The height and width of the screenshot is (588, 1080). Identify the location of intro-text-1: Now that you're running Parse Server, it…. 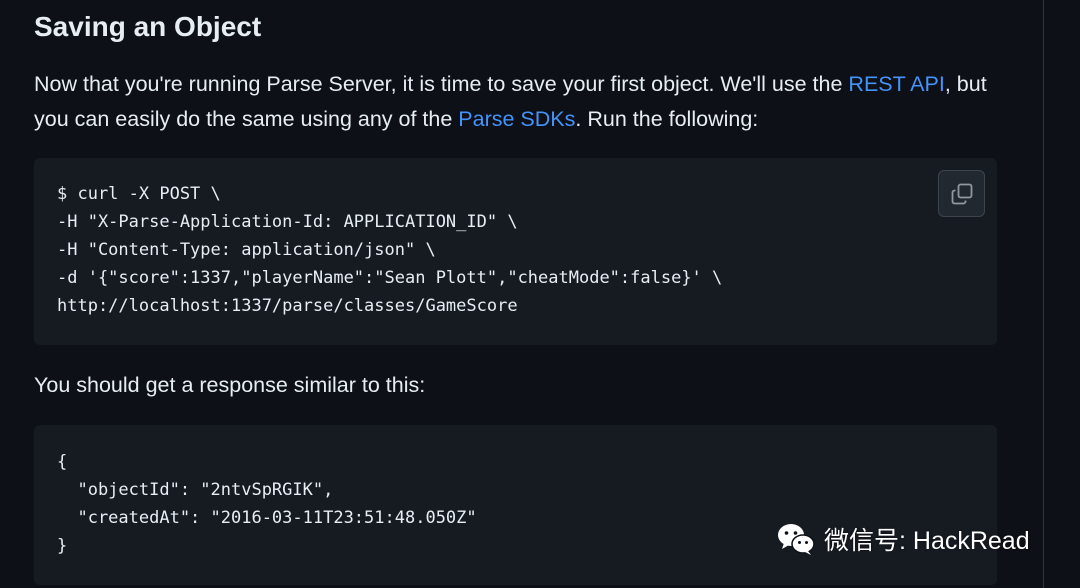
(441, 84).